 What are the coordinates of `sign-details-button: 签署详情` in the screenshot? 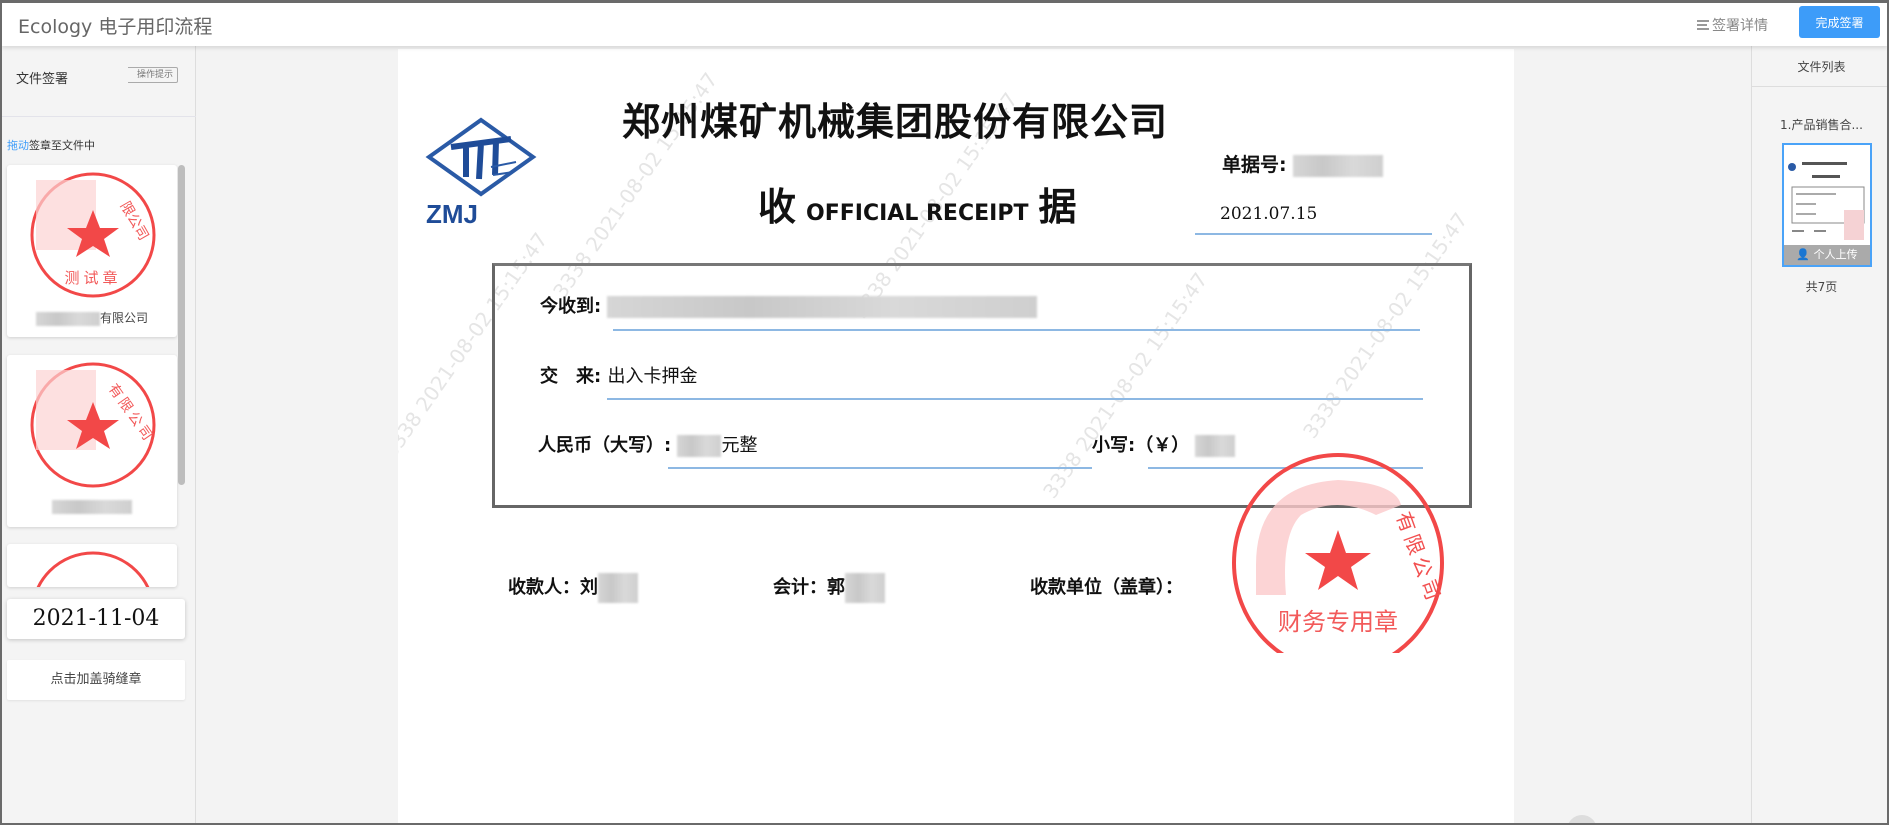 It's located at (1732, 25).